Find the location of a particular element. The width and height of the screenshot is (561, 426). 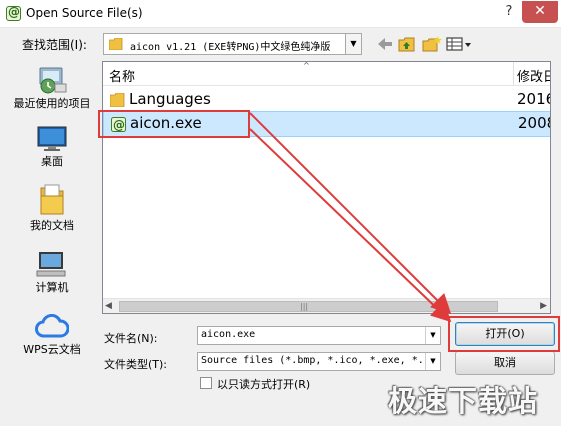

file-name: Languages is located at coordinates (170, 99).